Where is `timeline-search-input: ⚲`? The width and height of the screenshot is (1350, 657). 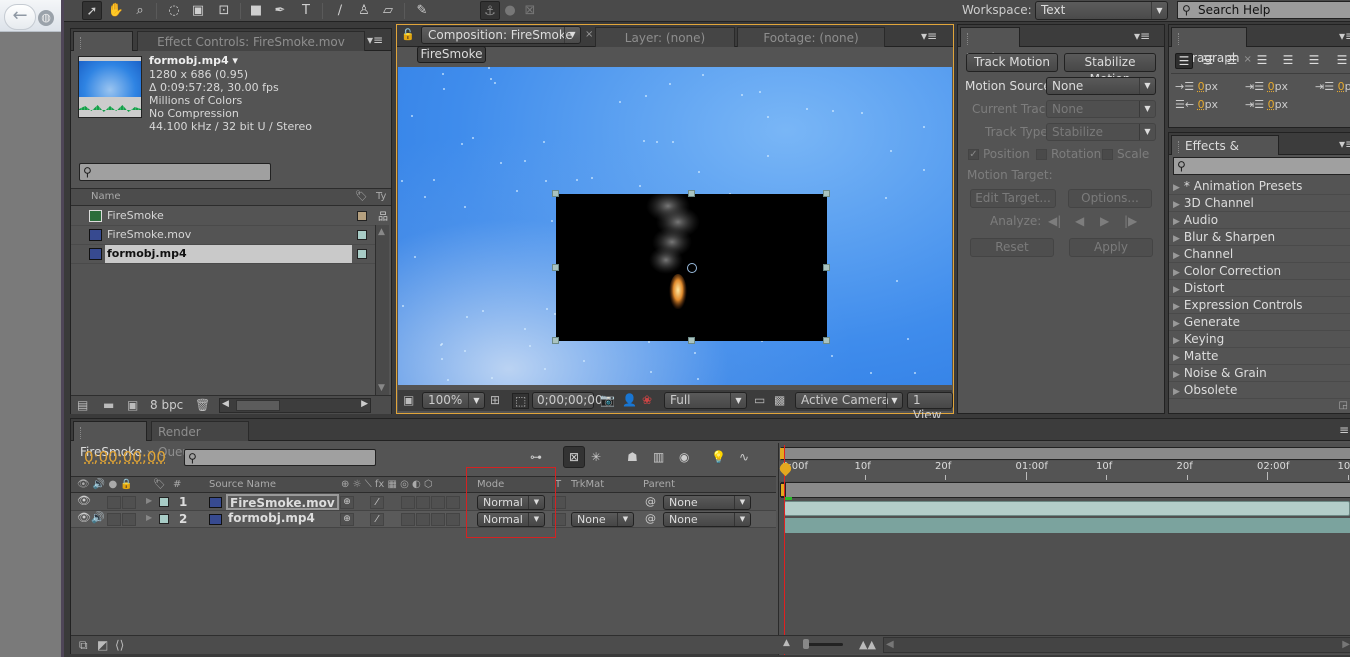
timeline-search-input: ⚲ is located at coordinates (280, 457).